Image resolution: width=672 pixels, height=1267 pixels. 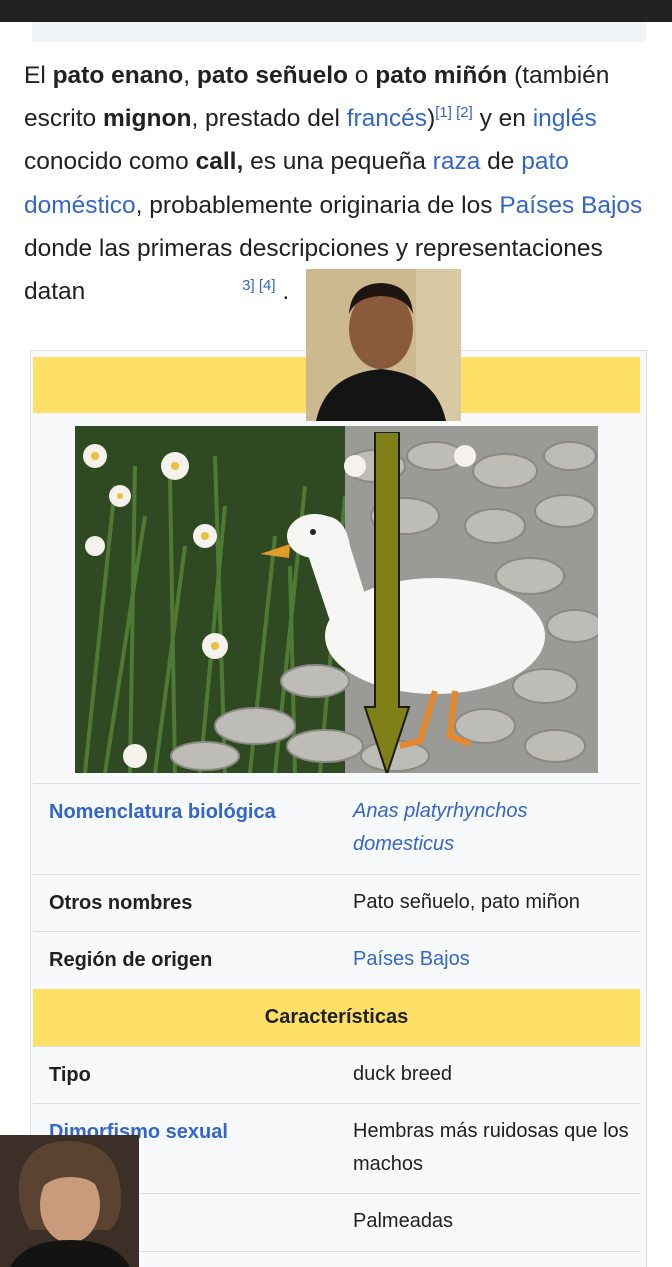 I want to click on overlay-photo-top, so click(x=383, y=345).